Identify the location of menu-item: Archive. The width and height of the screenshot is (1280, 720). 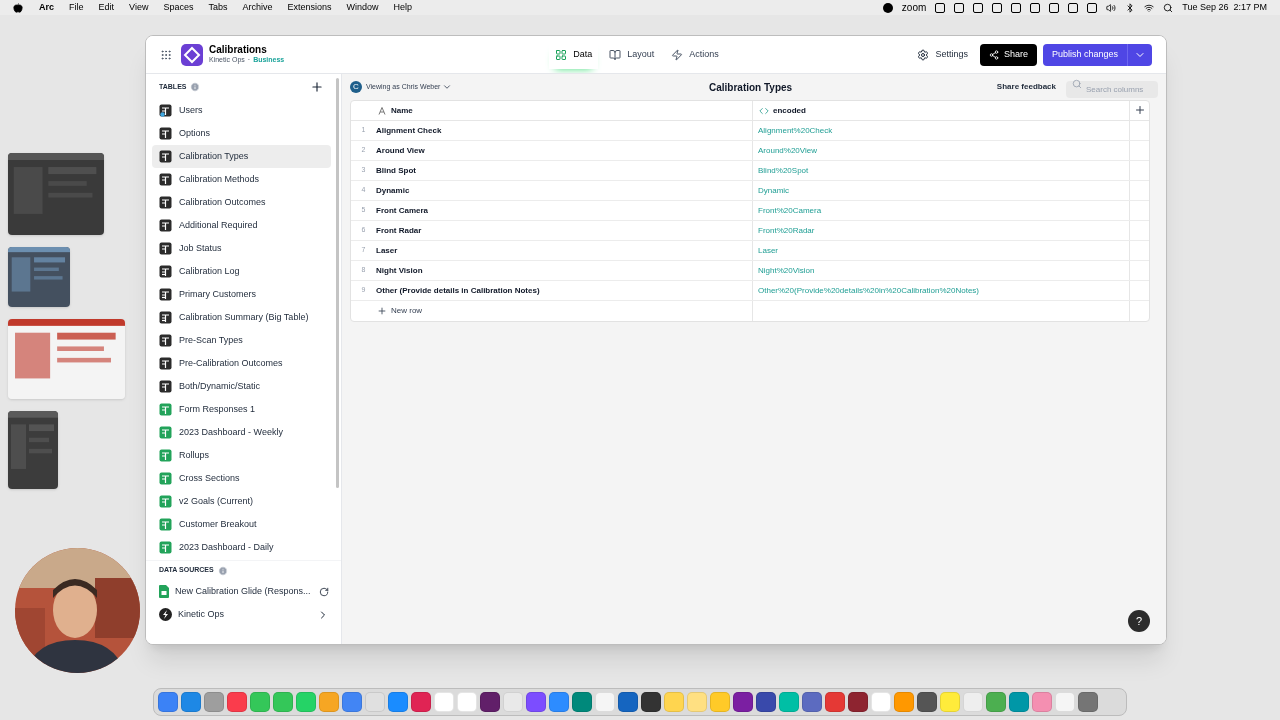
(257, 7).